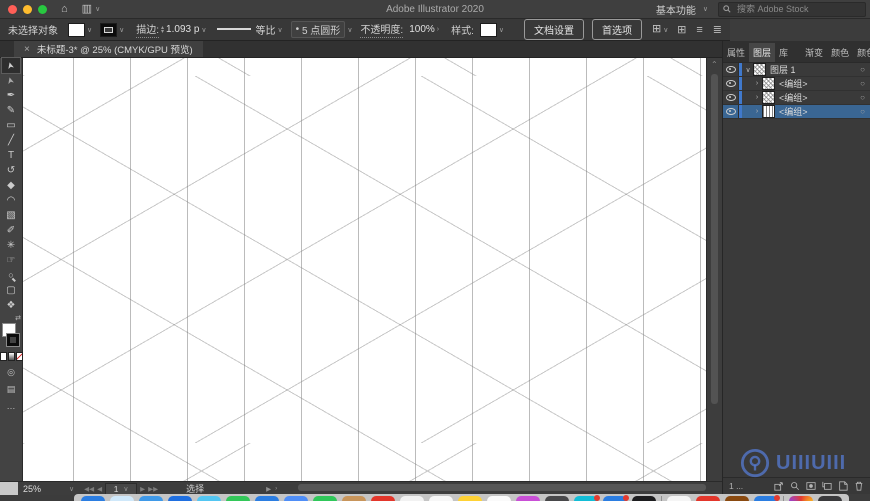  Describe the element at coordinates (11, 155) in the screenshot. I see `type-tool: T` at that location.